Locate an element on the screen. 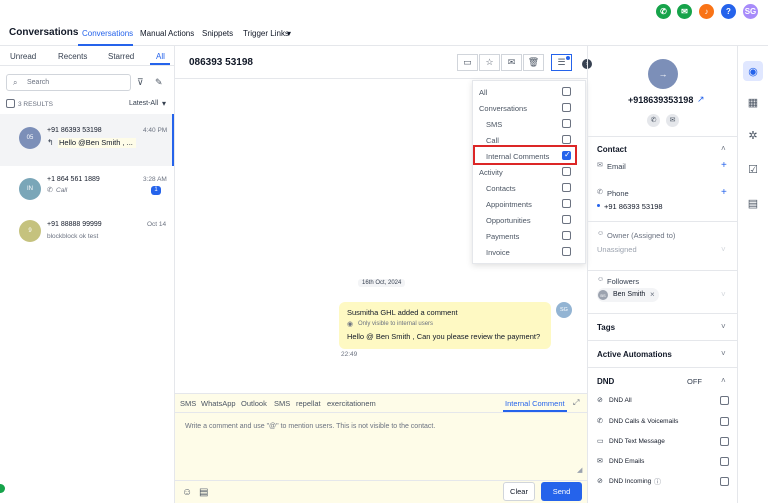  user-avatar: SG is located at coordinates (750, 11).